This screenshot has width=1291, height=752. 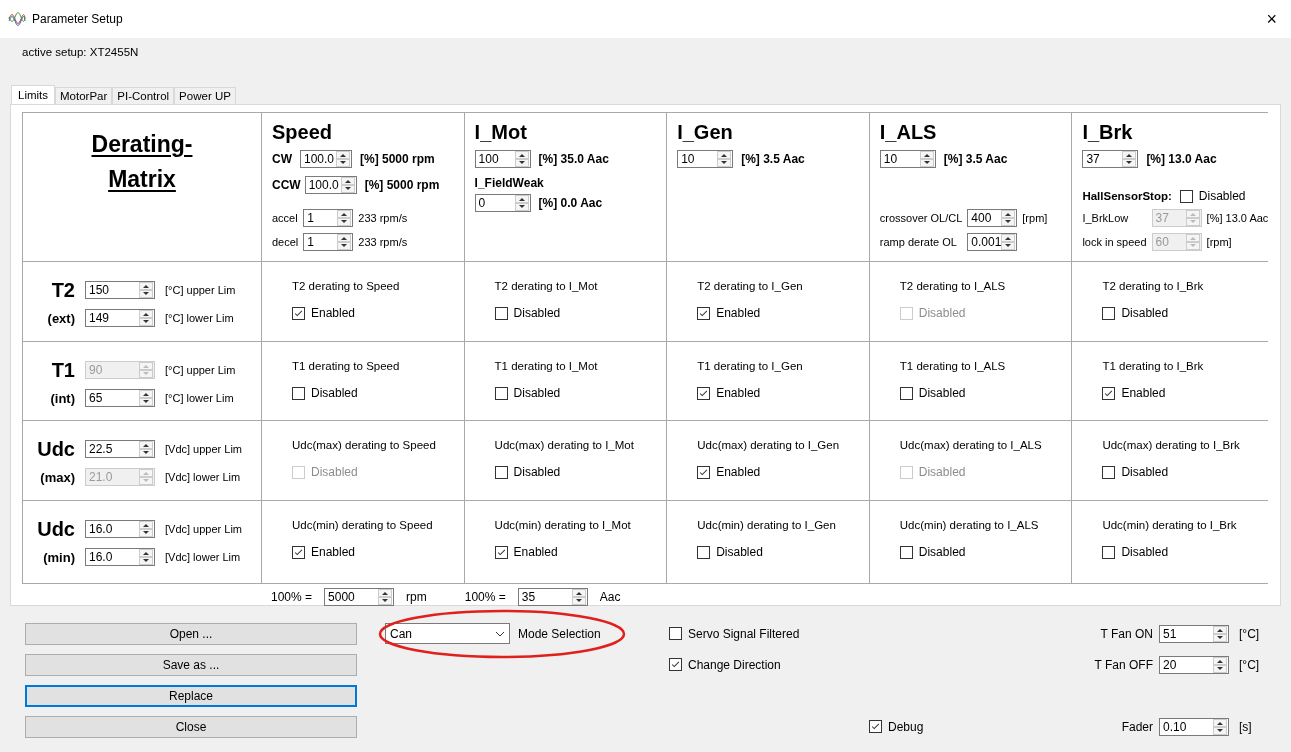 What do you see at coordinates (546, 286) in the screenshot?
I see `derating-caption: T2 derating to I_Mot` at bounding box center [546, 286].